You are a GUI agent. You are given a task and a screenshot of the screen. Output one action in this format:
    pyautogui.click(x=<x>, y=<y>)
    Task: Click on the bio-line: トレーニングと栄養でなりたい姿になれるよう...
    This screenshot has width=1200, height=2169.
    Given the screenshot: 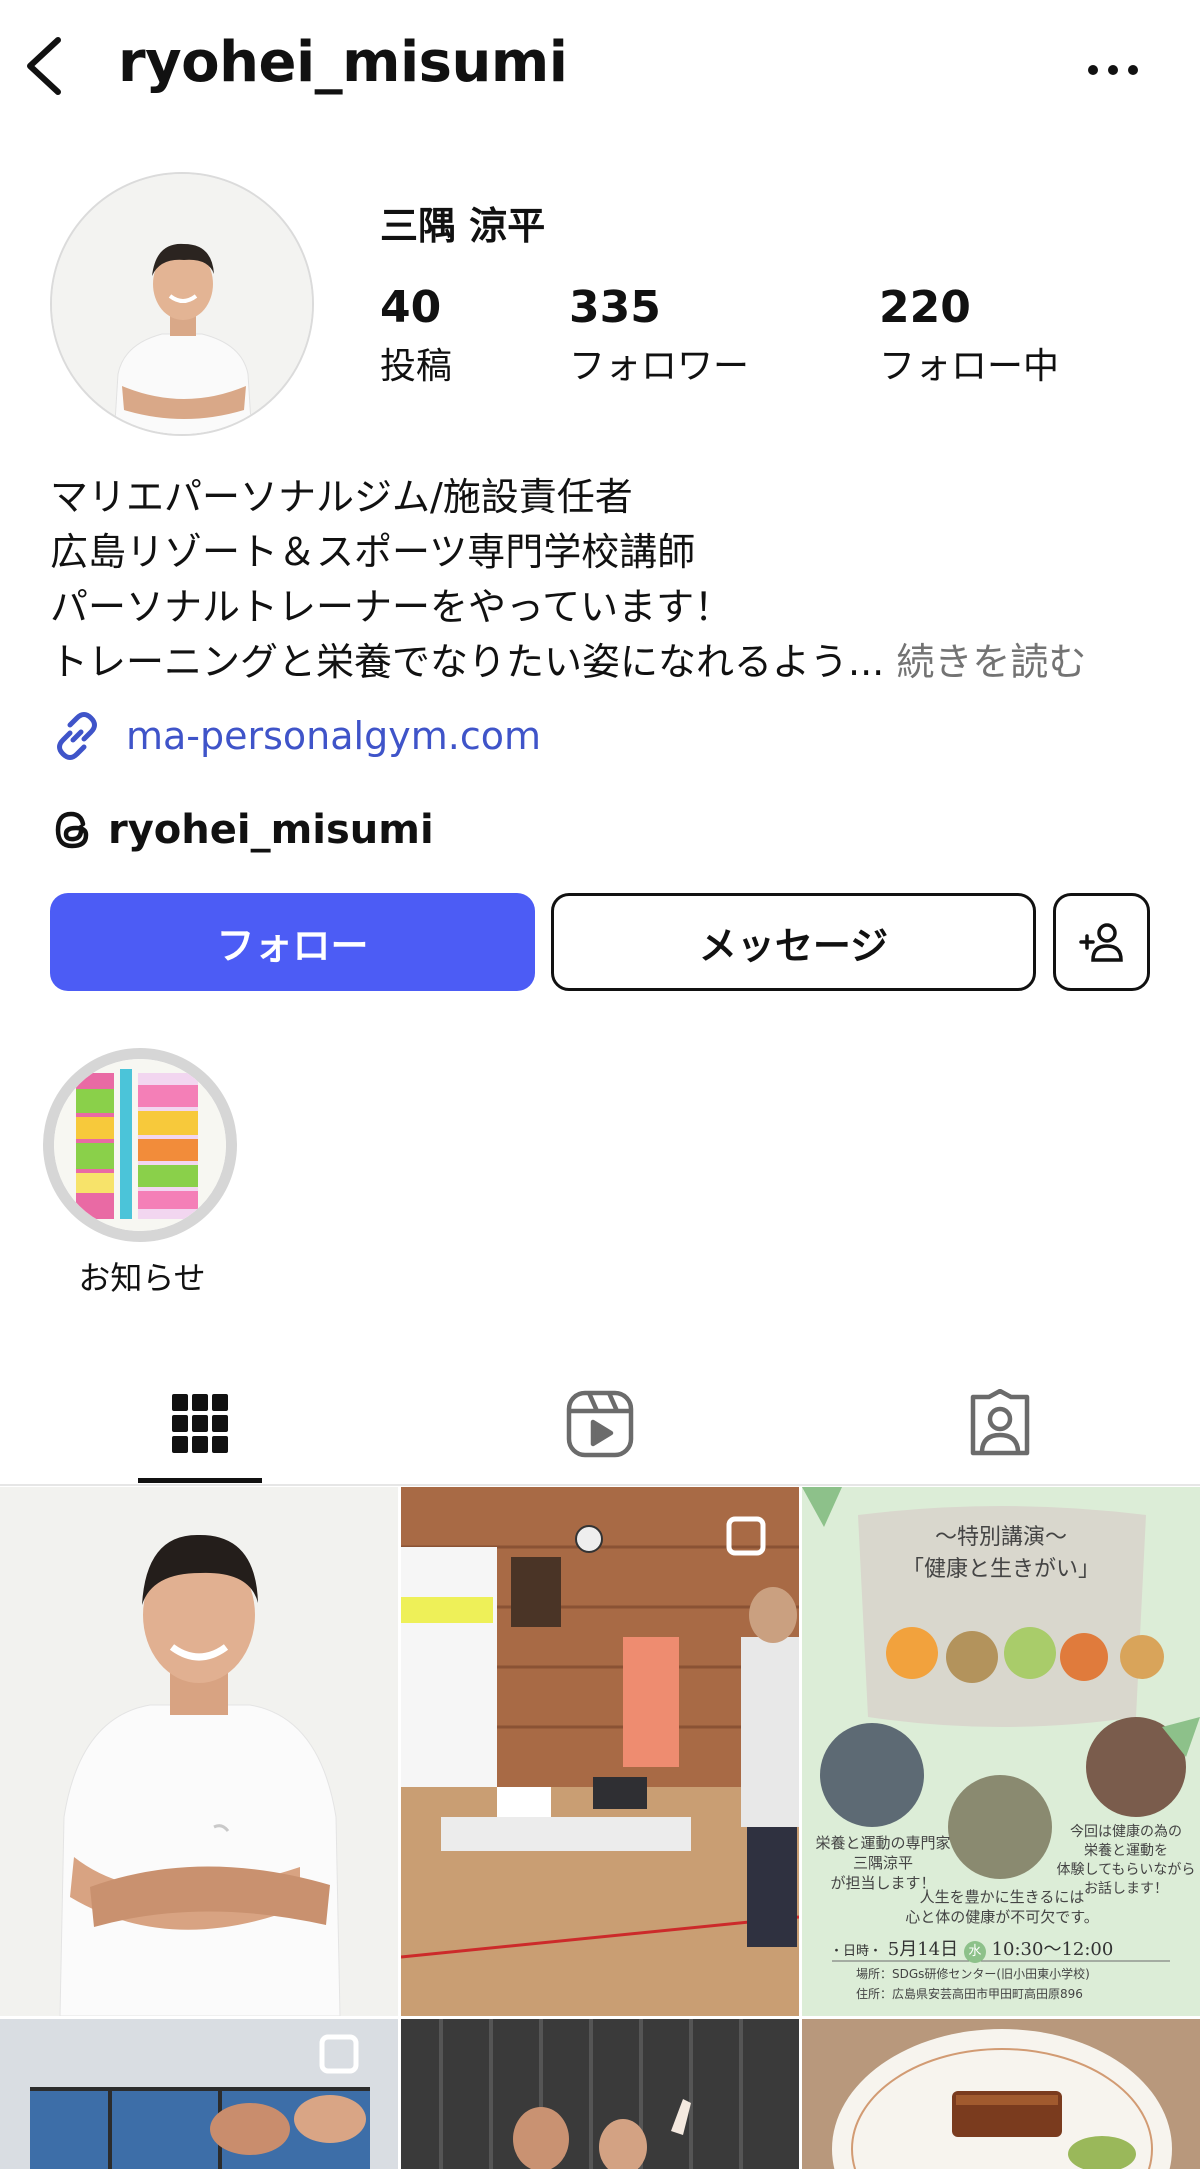 What is the action you would take?
    pyautogui.click(x=467, y=662)
    